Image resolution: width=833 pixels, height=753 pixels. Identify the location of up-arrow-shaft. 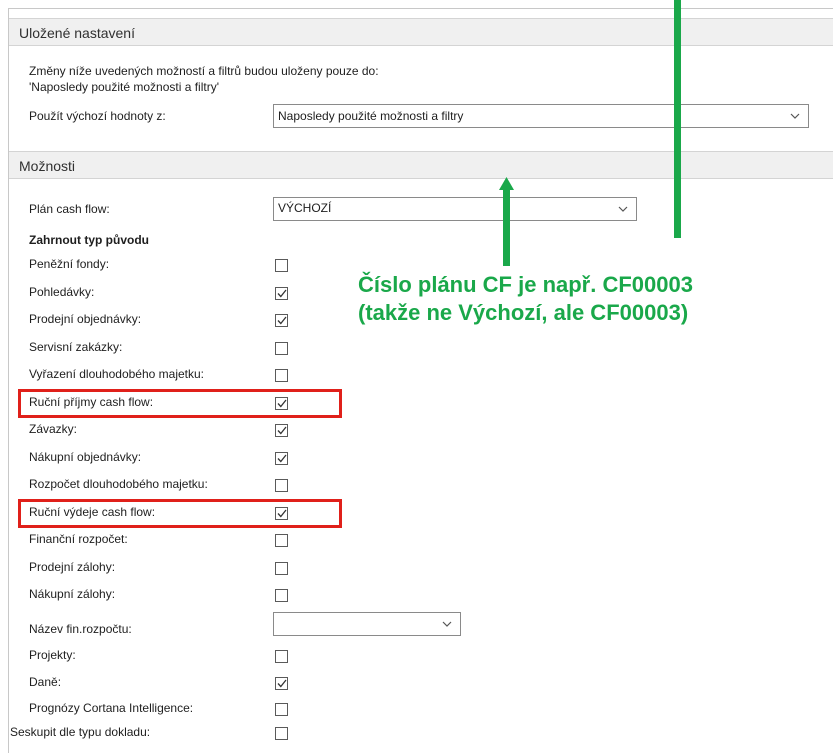
(506, 227).